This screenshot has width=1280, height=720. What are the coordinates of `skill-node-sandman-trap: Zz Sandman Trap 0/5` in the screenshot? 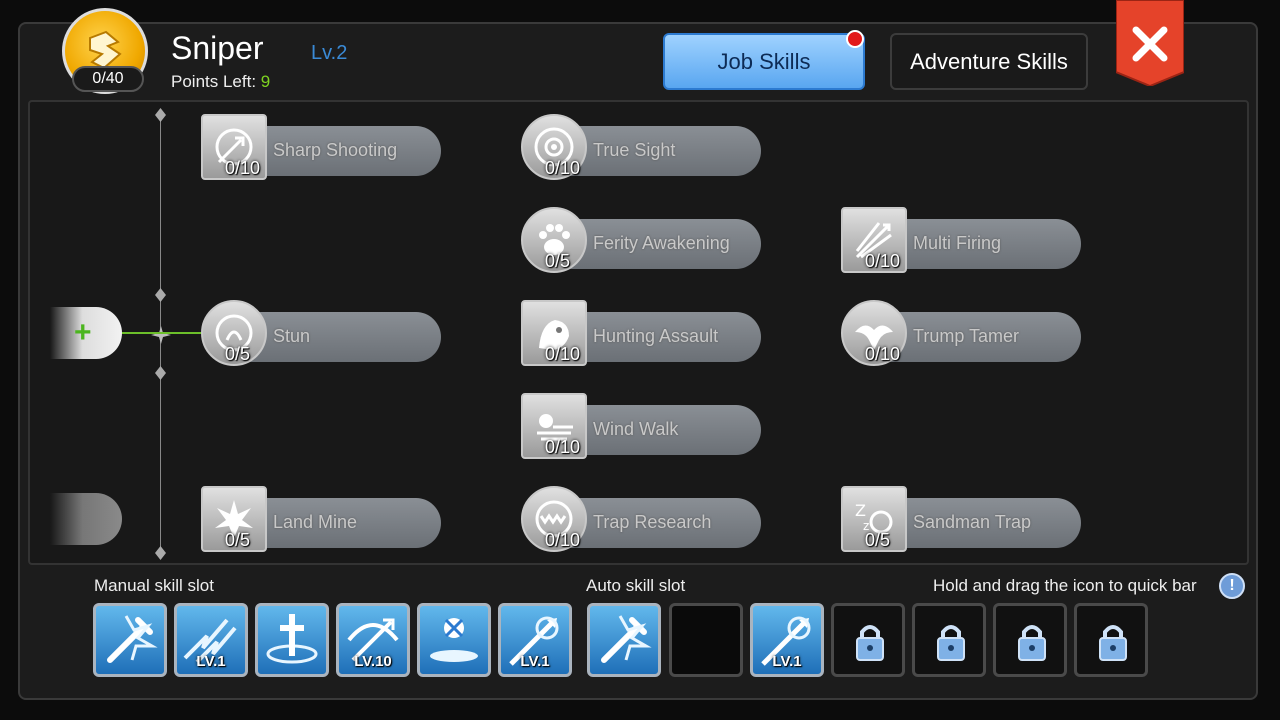 It's located at (961, 519).